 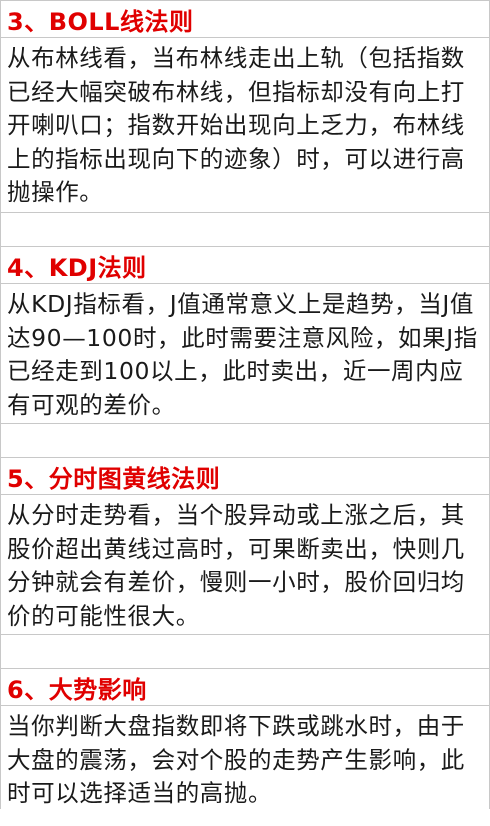 I want to click on section-heading-boll: 3、BOLL线法则, so click(x=245, y=19).